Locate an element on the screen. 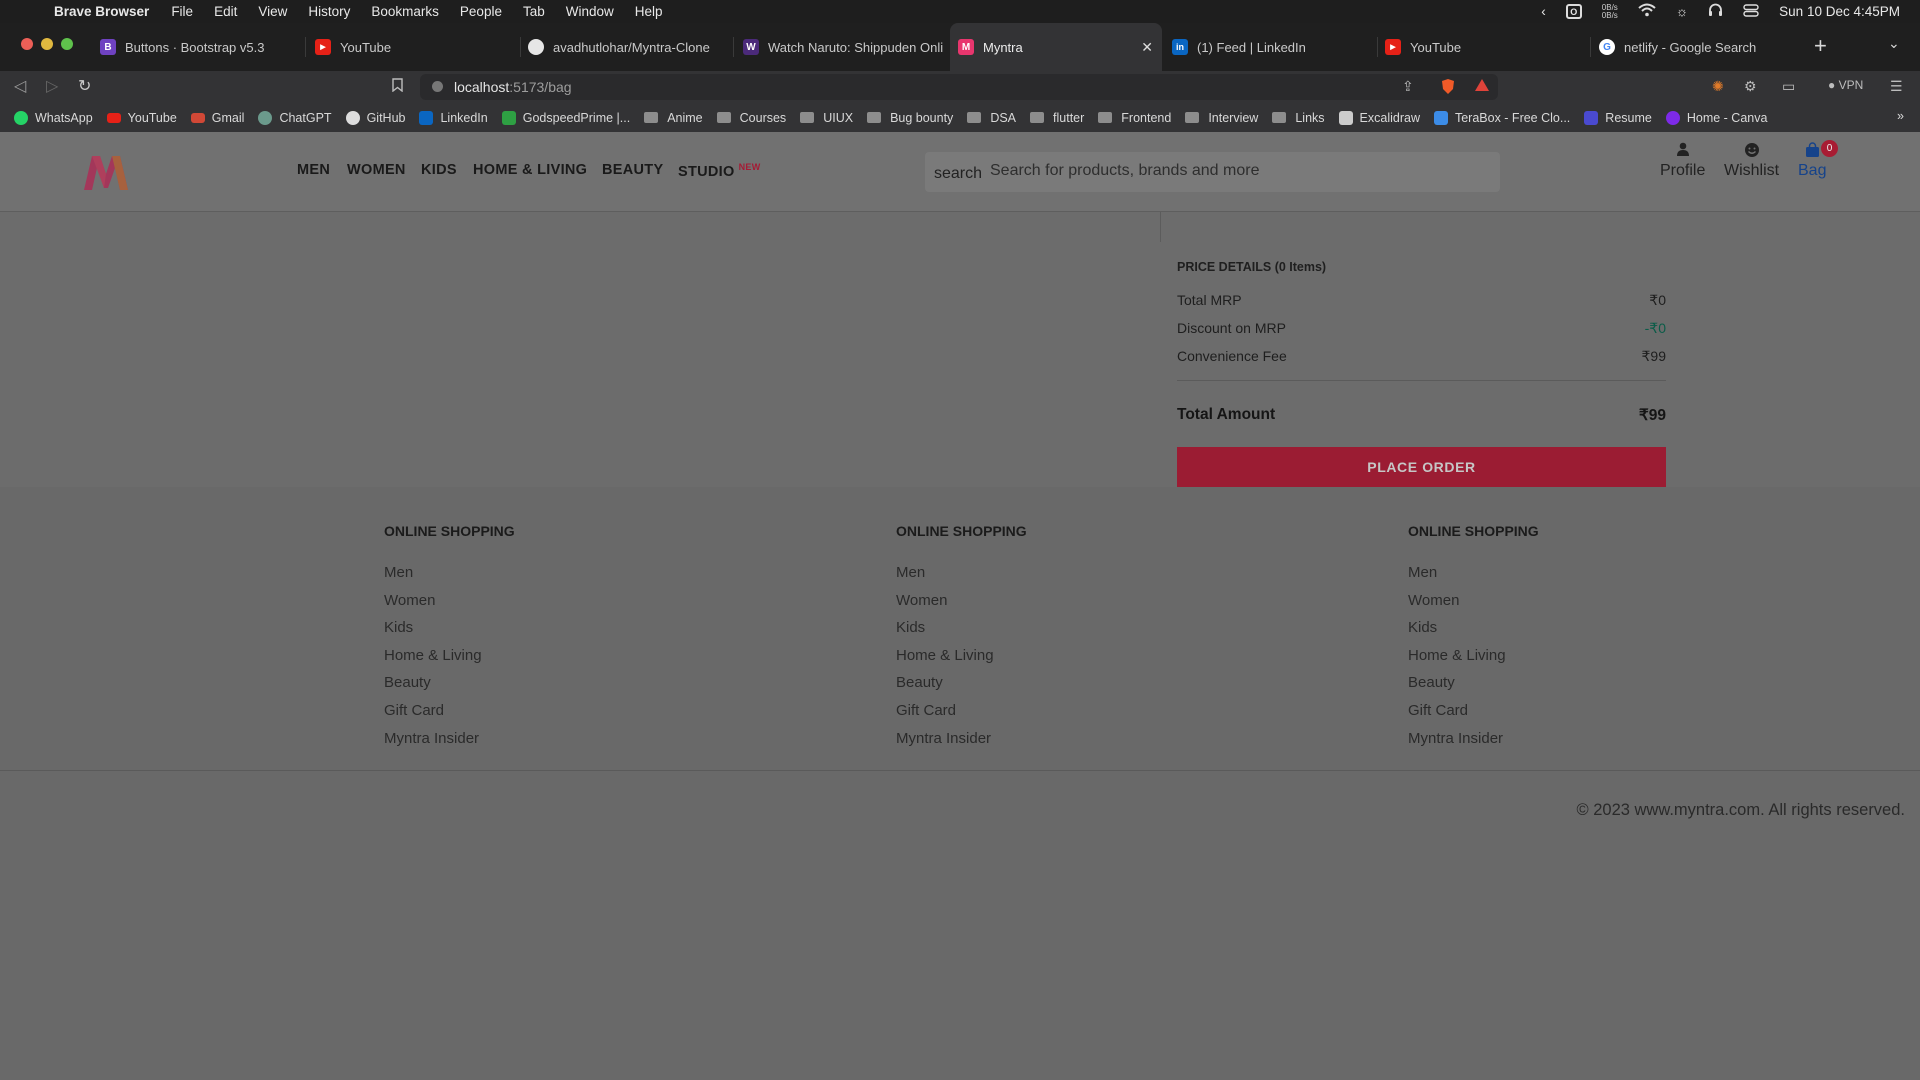 Image resolution: width=1920 pixels, height=1080 pixels. address-bar: localhost:5173/bag is located at coordinates (959, 87).